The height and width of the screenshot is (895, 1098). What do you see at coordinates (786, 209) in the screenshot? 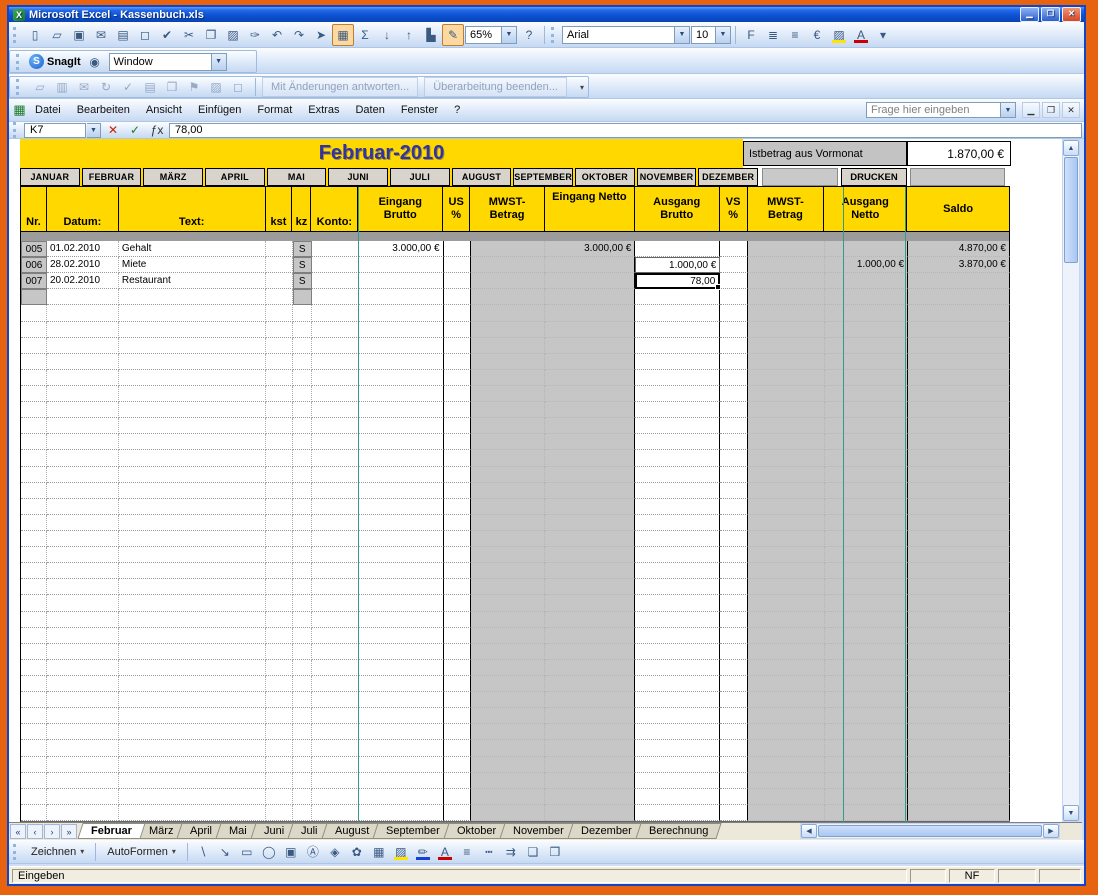
I see `column-header-mwst-betrag: MWST- Betrag` at bounding box center [786, 209].